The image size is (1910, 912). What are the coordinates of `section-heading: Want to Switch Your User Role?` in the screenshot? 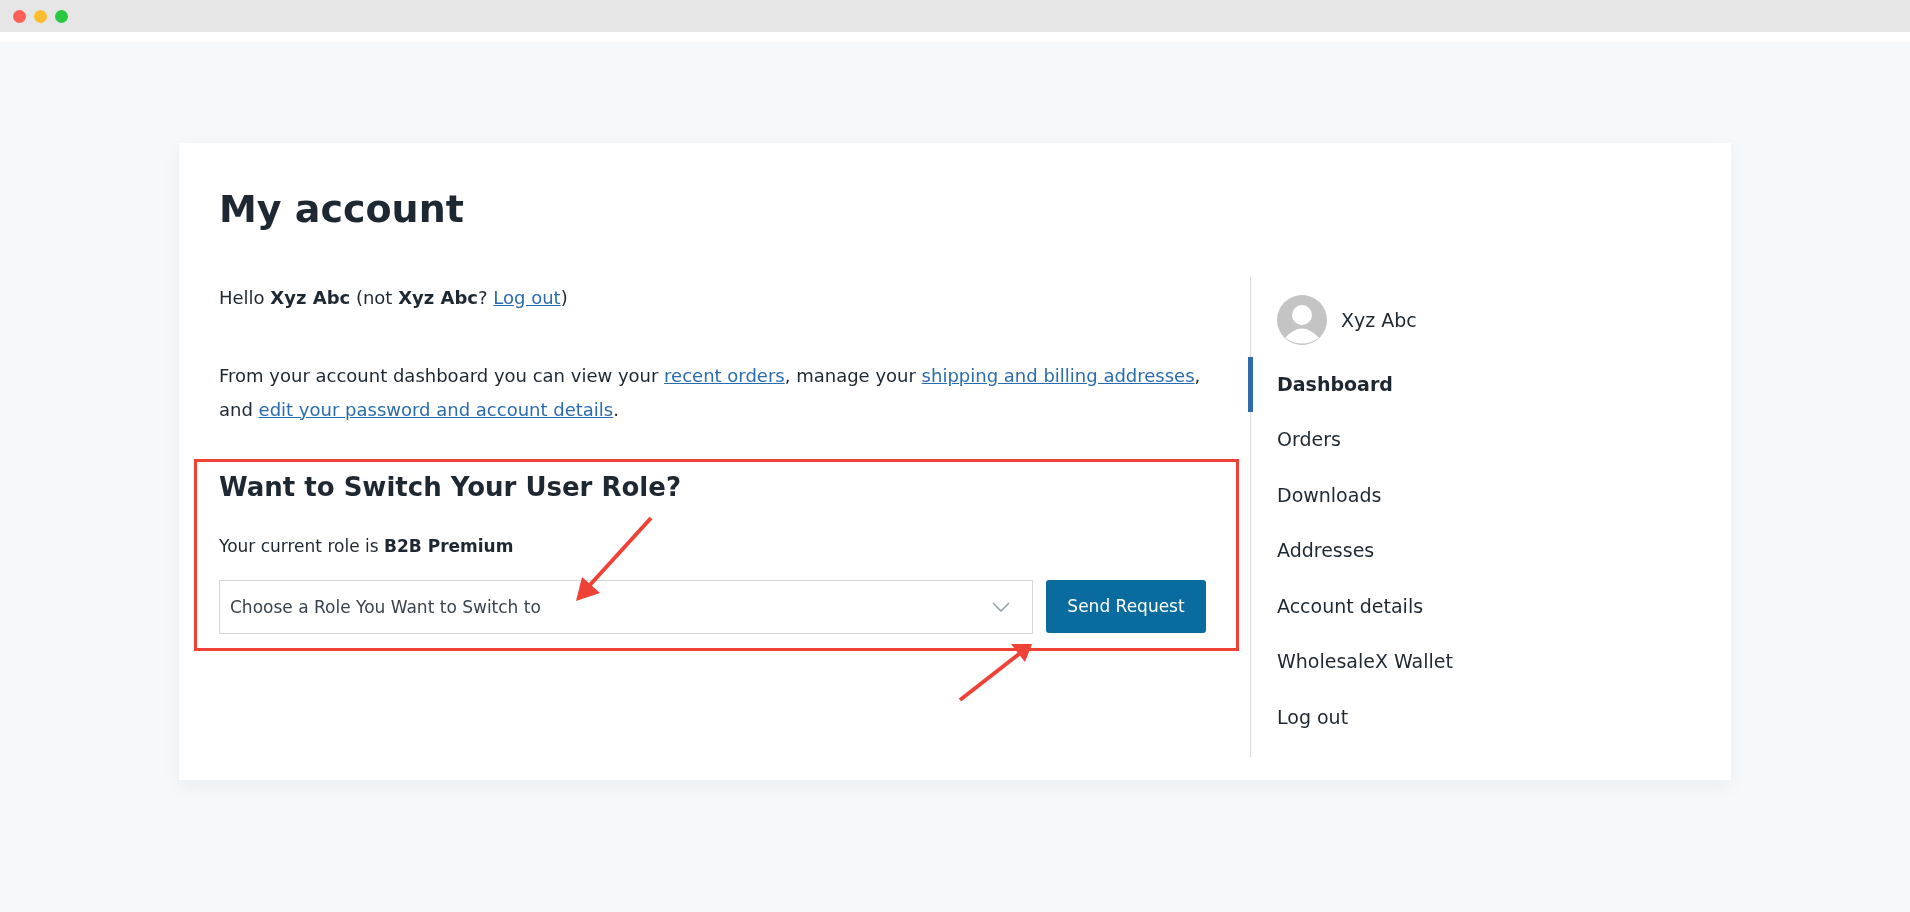 It's located at (450, 486).